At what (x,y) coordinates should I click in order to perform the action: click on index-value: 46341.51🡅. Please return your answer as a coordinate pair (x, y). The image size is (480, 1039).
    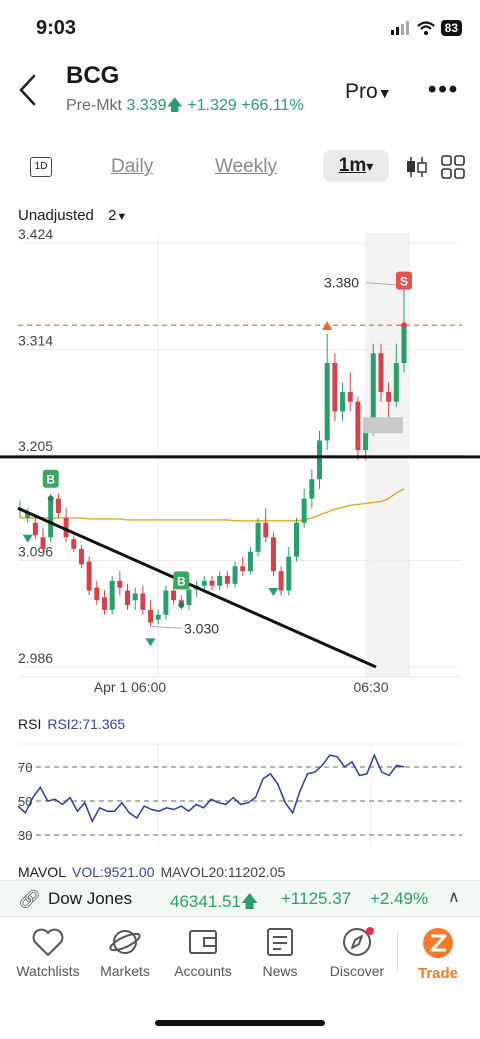
    Looking at the image, I should click on (214, 903).